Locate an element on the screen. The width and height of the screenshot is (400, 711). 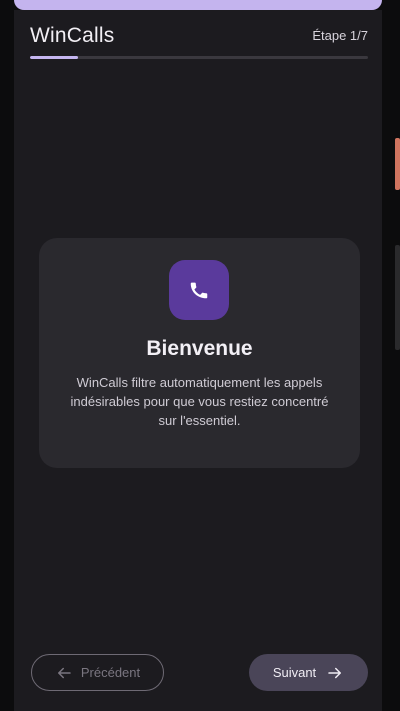
progress-bar is located at coordinates (199, 57).